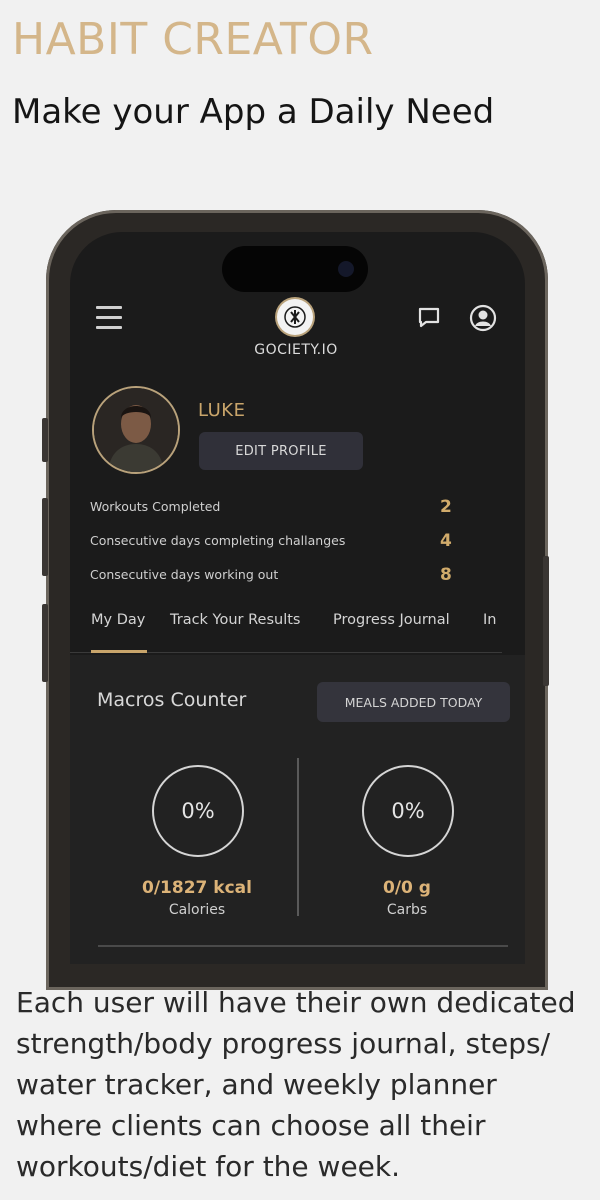 Image resolution: width=600 pixels, height=1200 pixels. Describe the element at coordinates (408, 811) in the screenshot. I see `carbs-progress-ring: 0%` at that location.